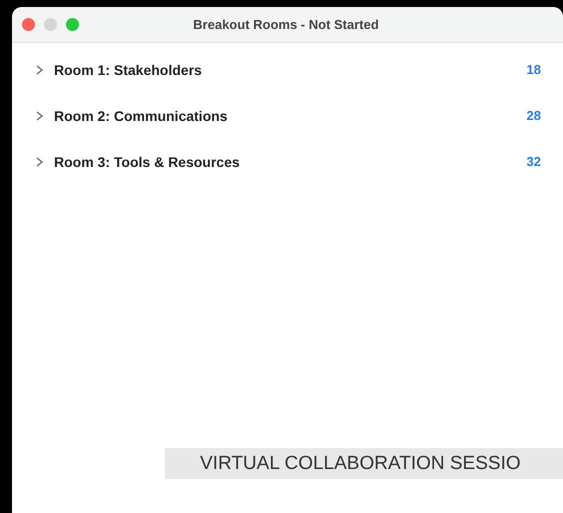 The width and height of the screenshot is (563, 513). I want to click on room-row: Room 1: Stakeholders 18, so click(287, 70).